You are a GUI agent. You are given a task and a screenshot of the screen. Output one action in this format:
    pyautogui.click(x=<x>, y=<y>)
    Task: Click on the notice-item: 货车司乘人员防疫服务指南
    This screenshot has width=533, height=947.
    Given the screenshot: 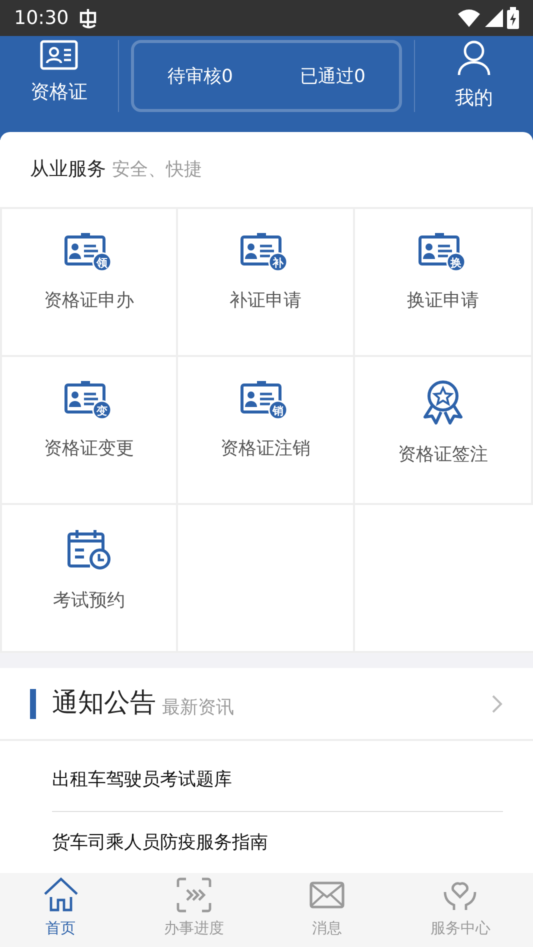 What is the action you would take?
    pyautogui.click(x=277, y=833)
    